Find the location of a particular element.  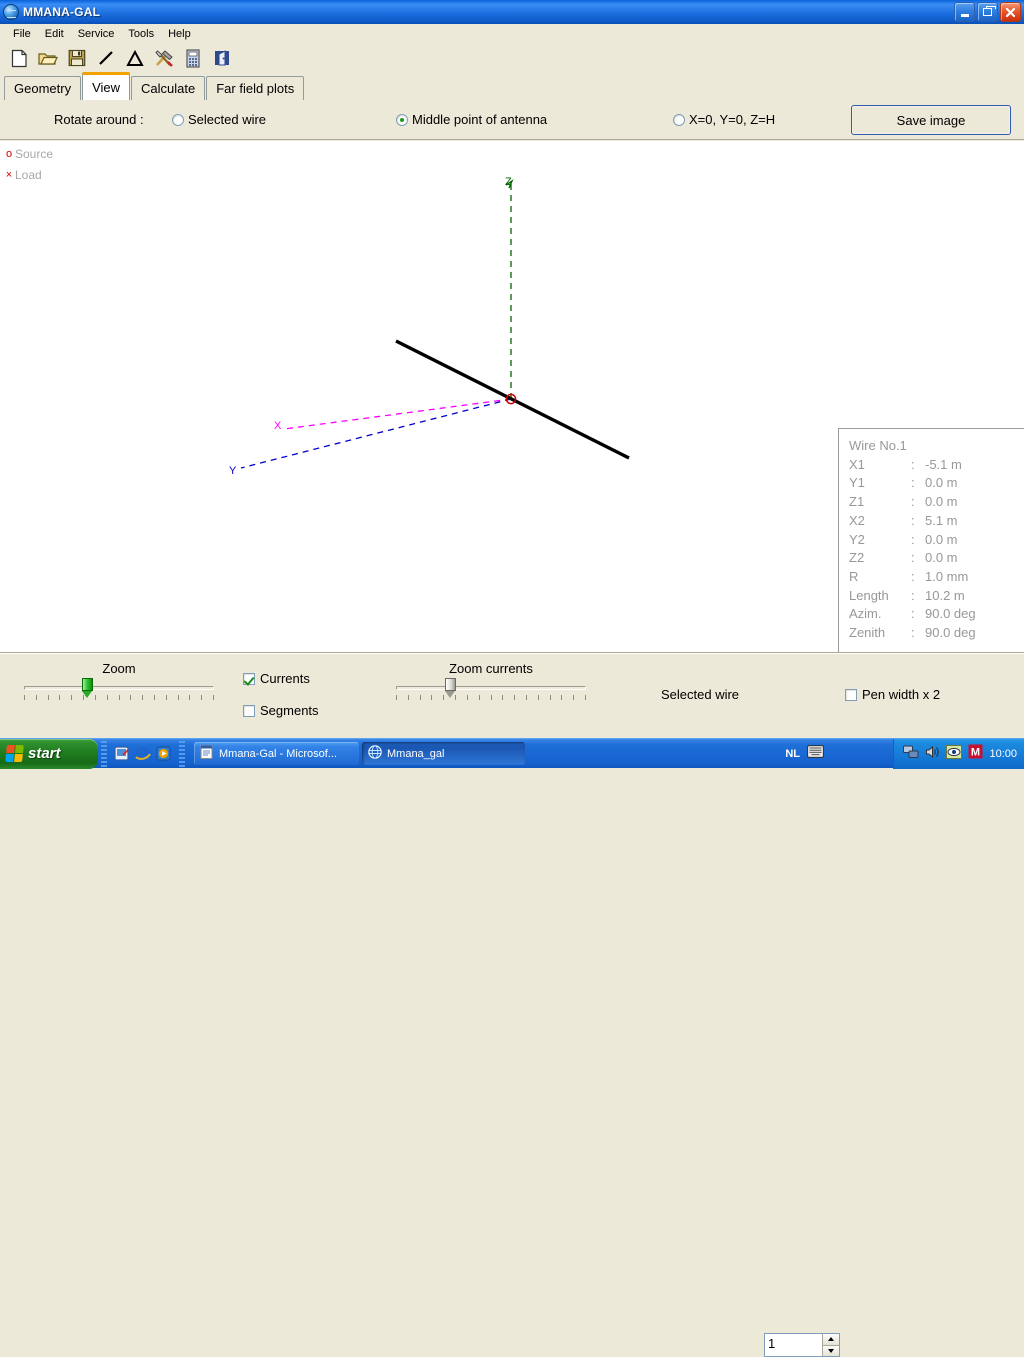

triangle-icon is located at coordinates (135, 58).